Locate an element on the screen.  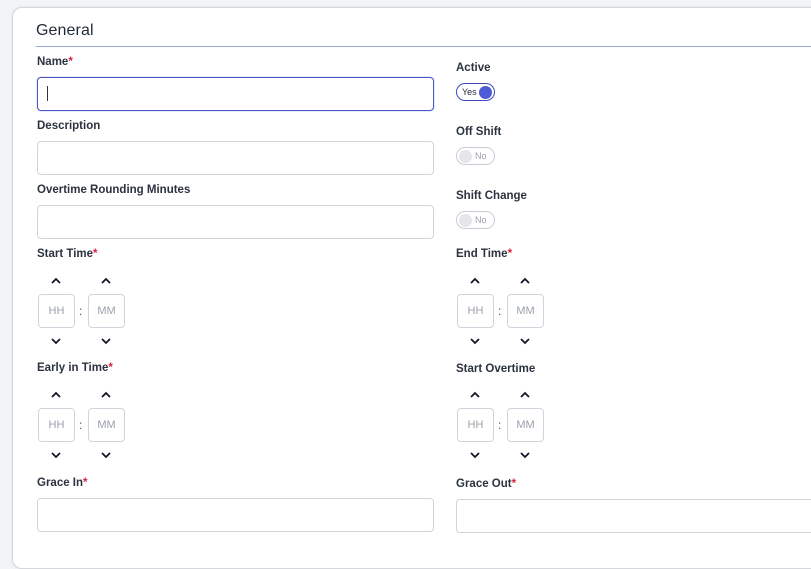
grace-in-input is located at coordinates (235, 515).